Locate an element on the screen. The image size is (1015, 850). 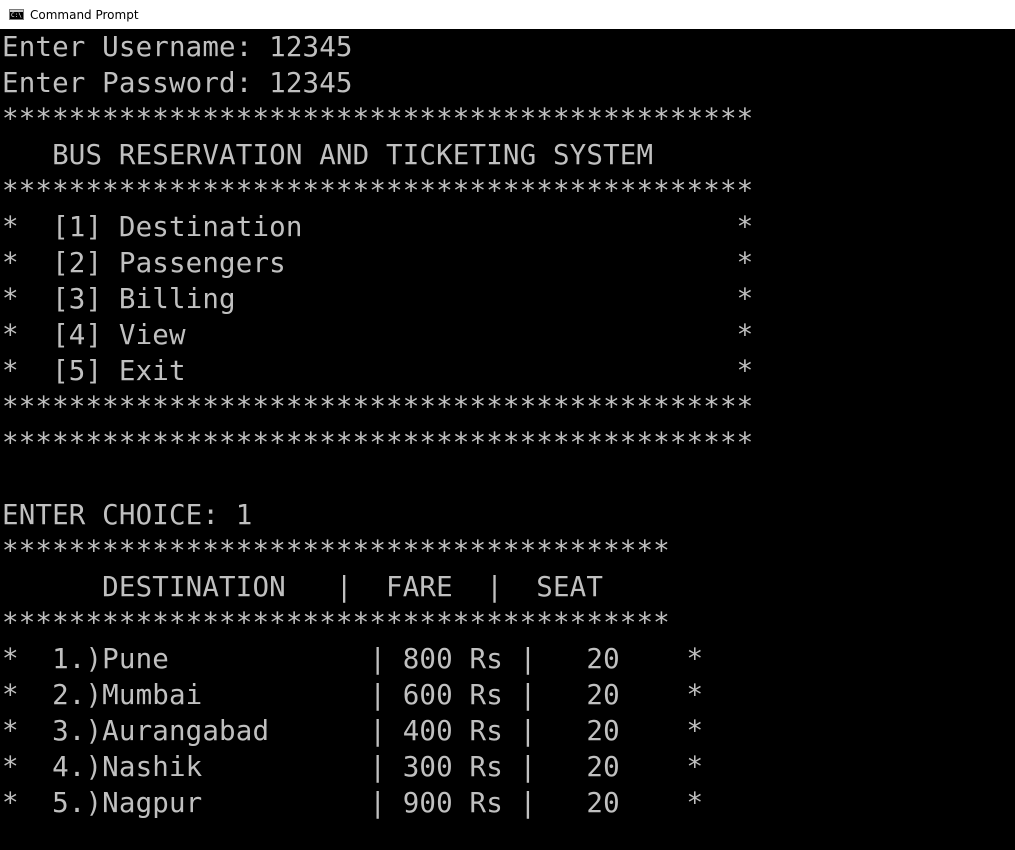
menu-item-billing: * [3] Billing * is located at coordinates (378, 299).